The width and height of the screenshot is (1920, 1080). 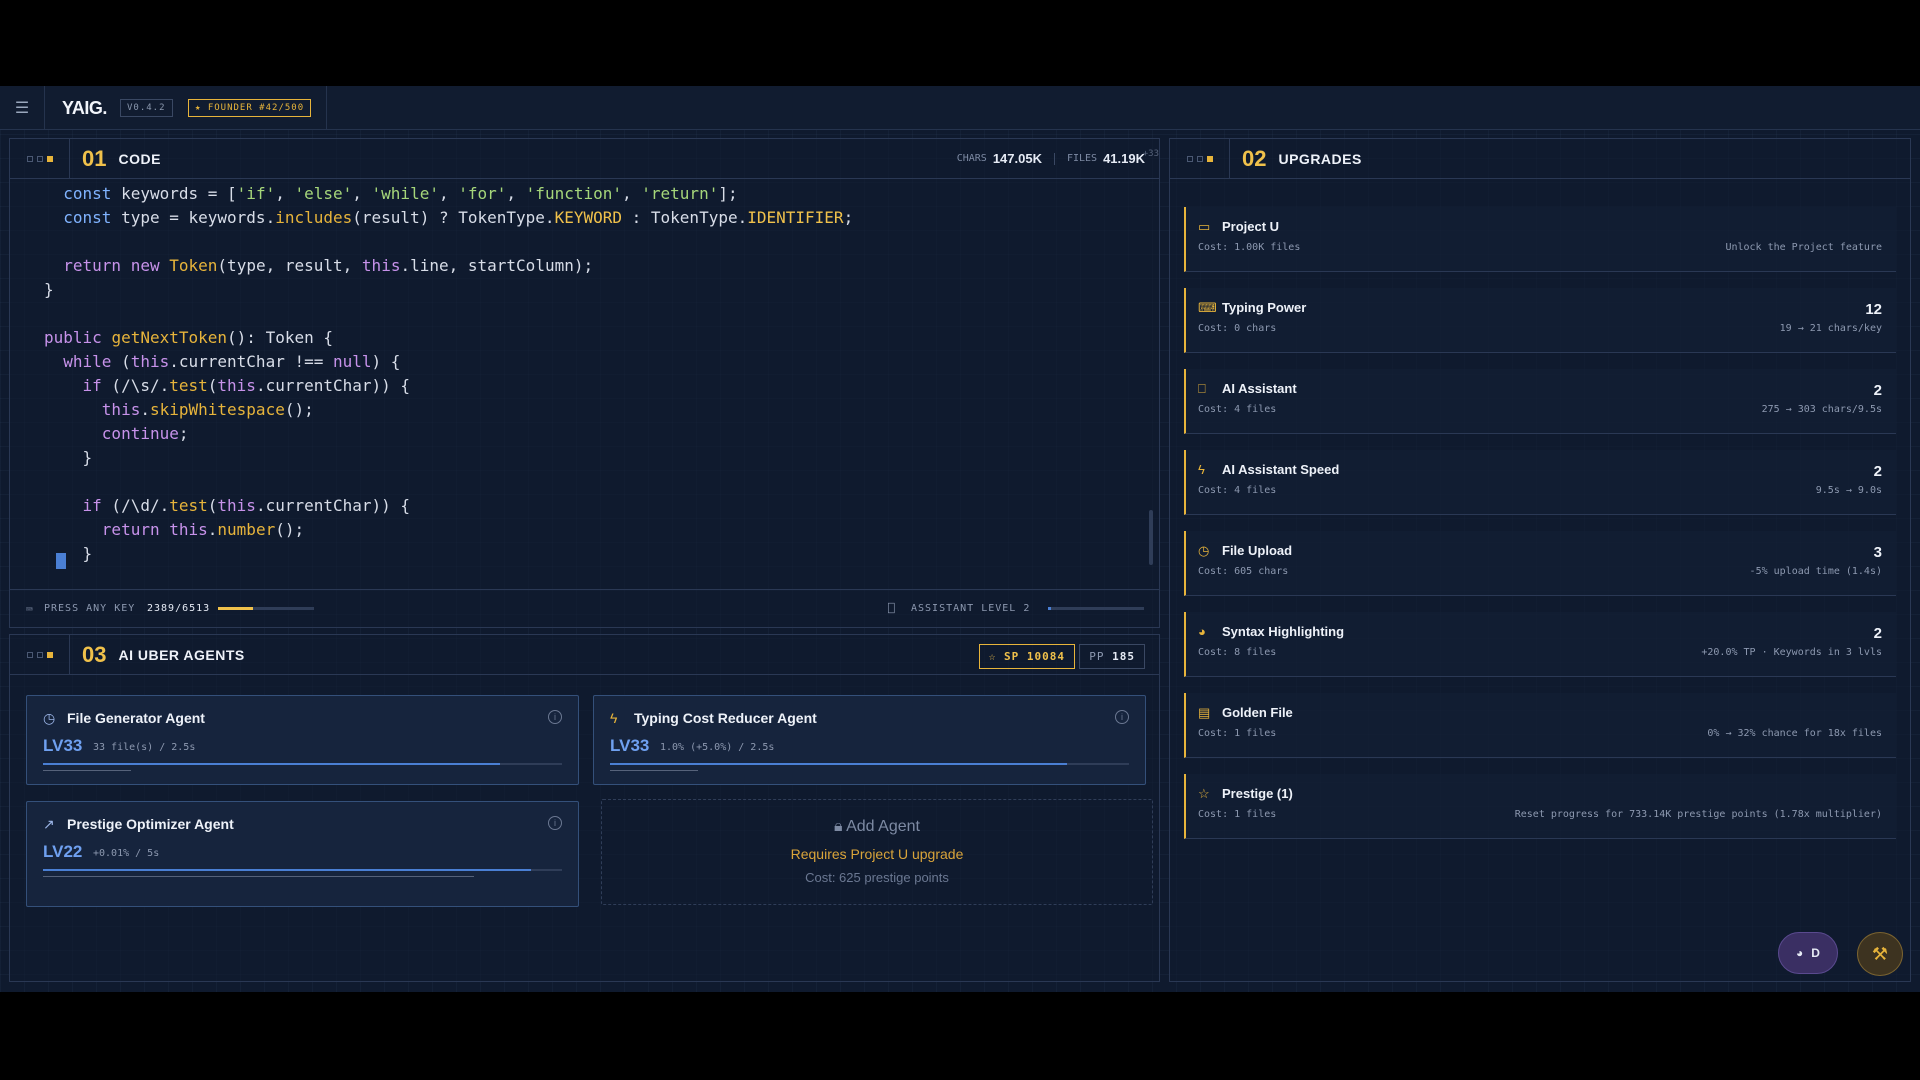 I want to click on files-label: FILES, so click(x=1082, y=158).